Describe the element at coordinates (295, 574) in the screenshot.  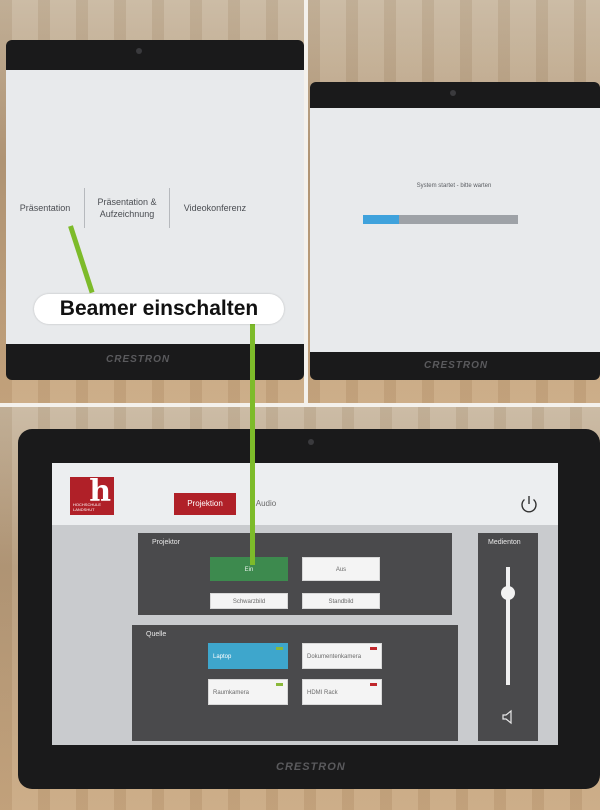
I see `projector-panel: Projektor Ein Aus Schwarzbild Standbild` at that location.